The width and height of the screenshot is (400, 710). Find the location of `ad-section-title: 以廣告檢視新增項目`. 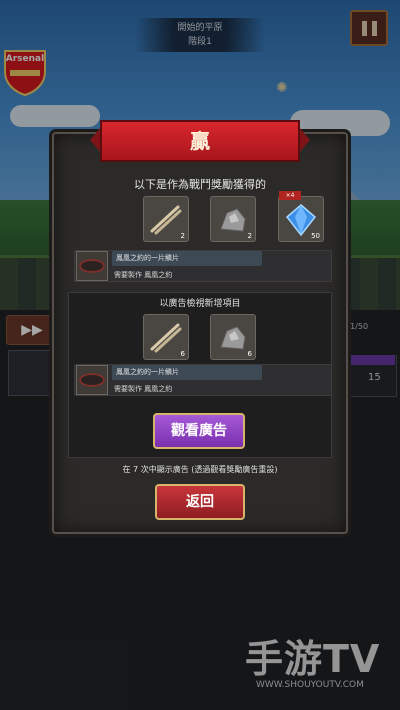

ad-section-title: 以廣告檢視新增項目 is located at coordinates (200, 304).